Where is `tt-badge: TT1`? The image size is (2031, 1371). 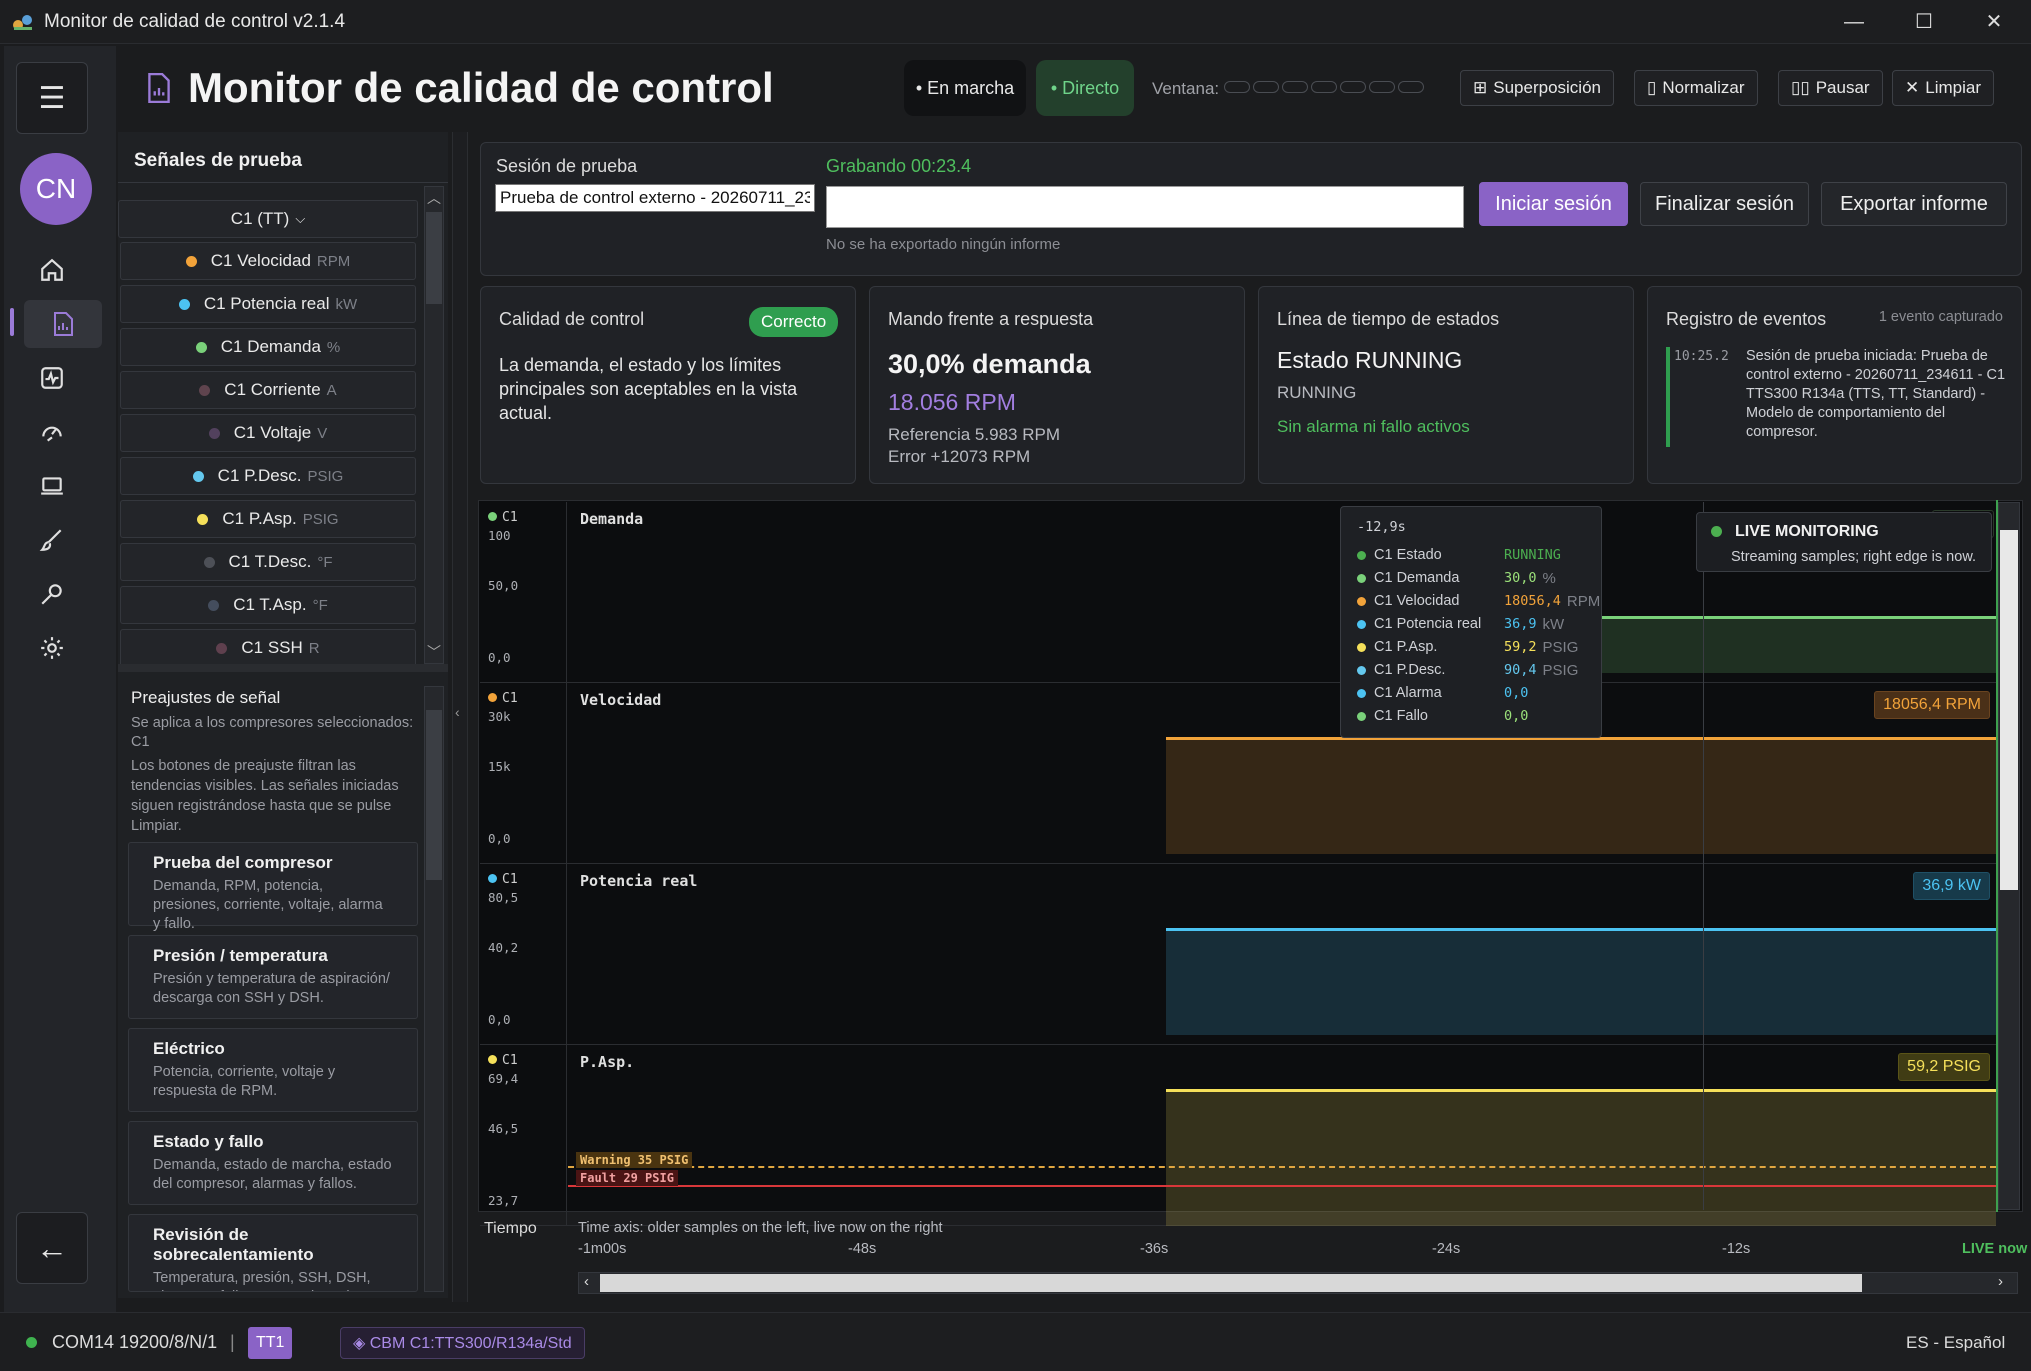 tt-badge: TT1 is located at coordinates (270, 1343).